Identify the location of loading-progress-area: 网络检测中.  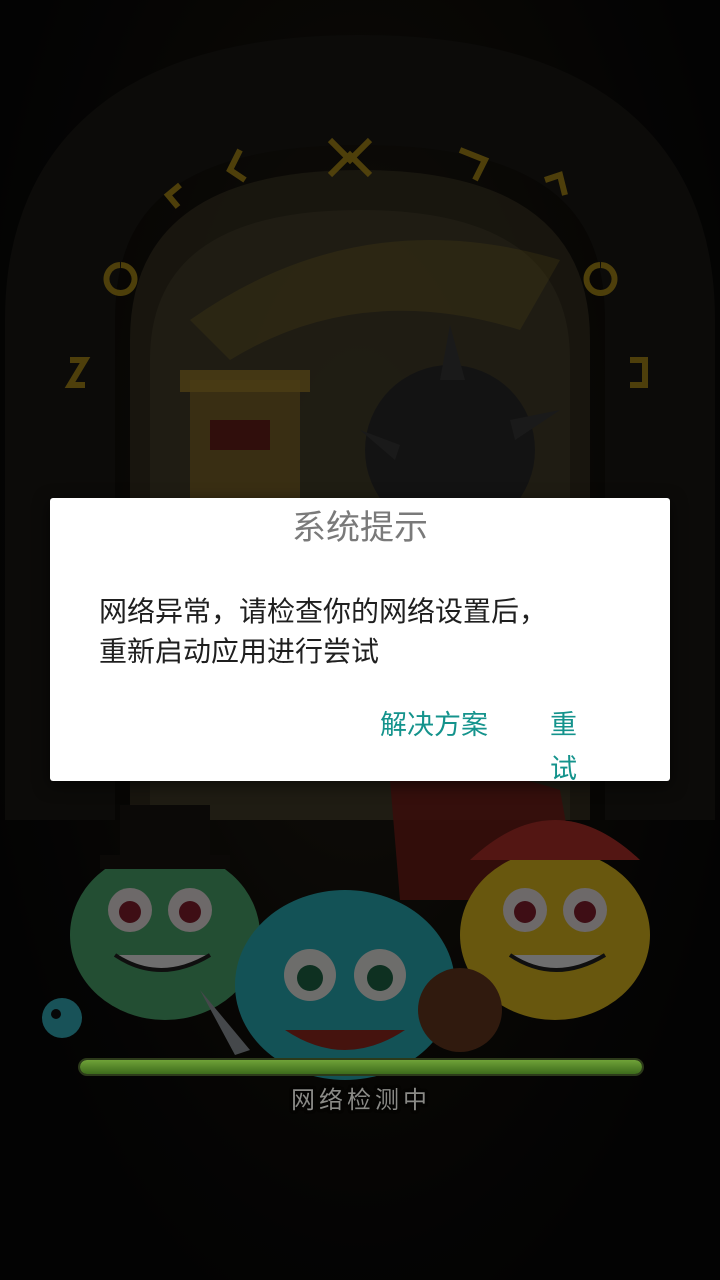
(361, 1083).